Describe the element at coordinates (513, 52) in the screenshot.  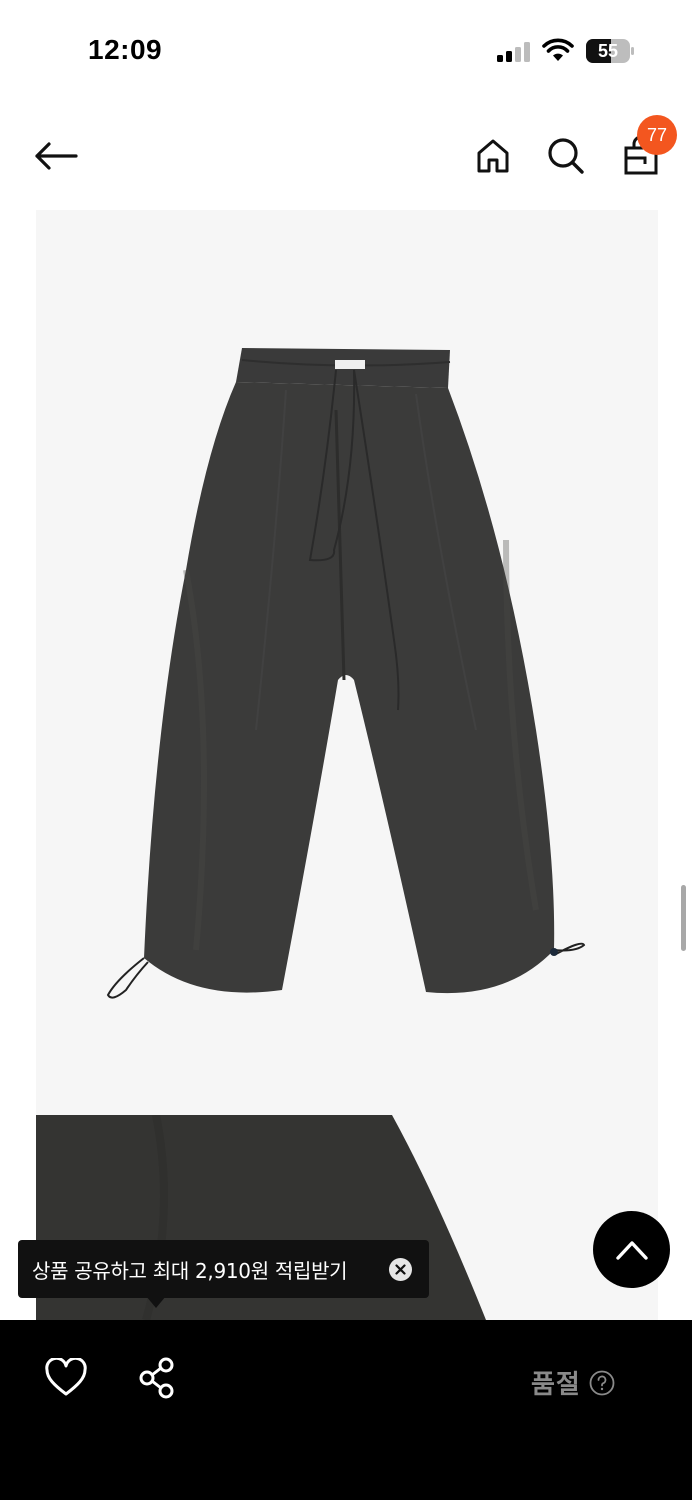
I see `cellular-signal-icon` at that location.